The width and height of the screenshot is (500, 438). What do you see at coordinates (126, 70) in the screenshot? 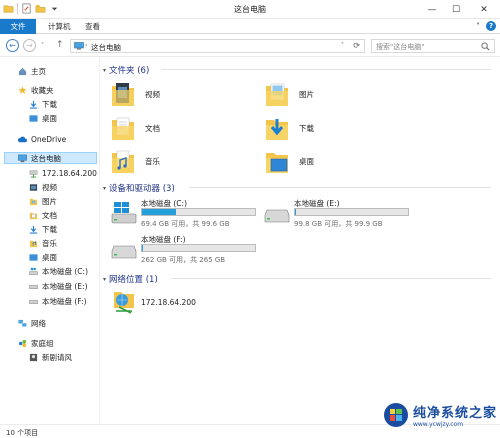
I see `group-header-folders: ▾ 文件夹 (6)` at bounding box center [126, 70].